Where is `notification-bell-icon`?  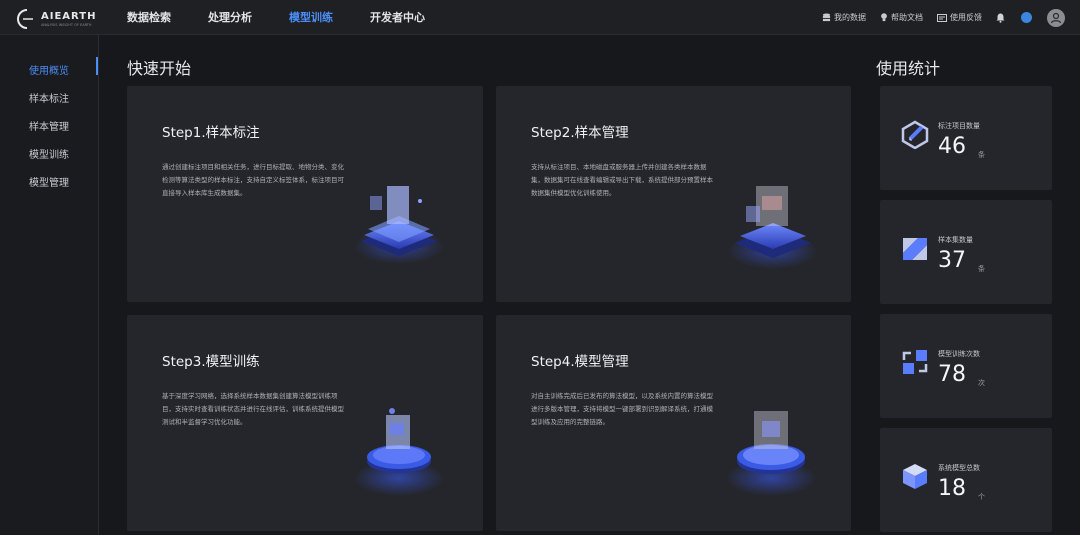
notification-bell-icon is located at coordinates (1000, 17).